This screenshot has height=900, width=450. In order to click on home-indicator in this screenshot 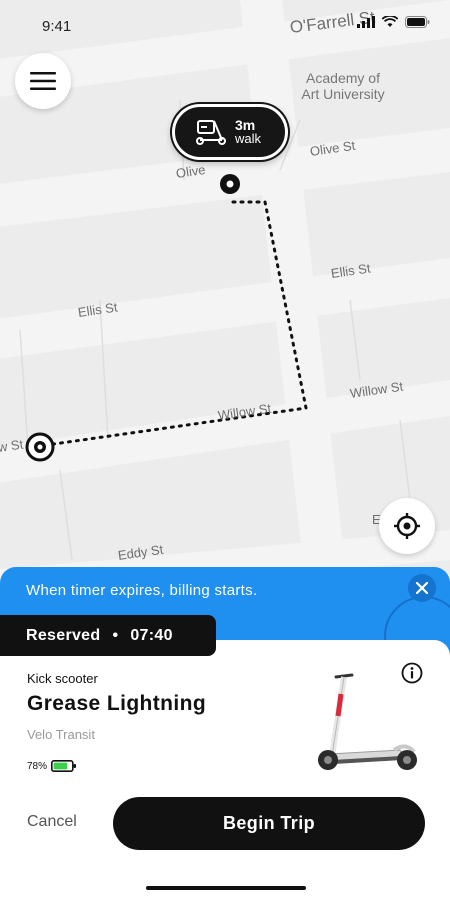, I will do `click(226, 888)`.